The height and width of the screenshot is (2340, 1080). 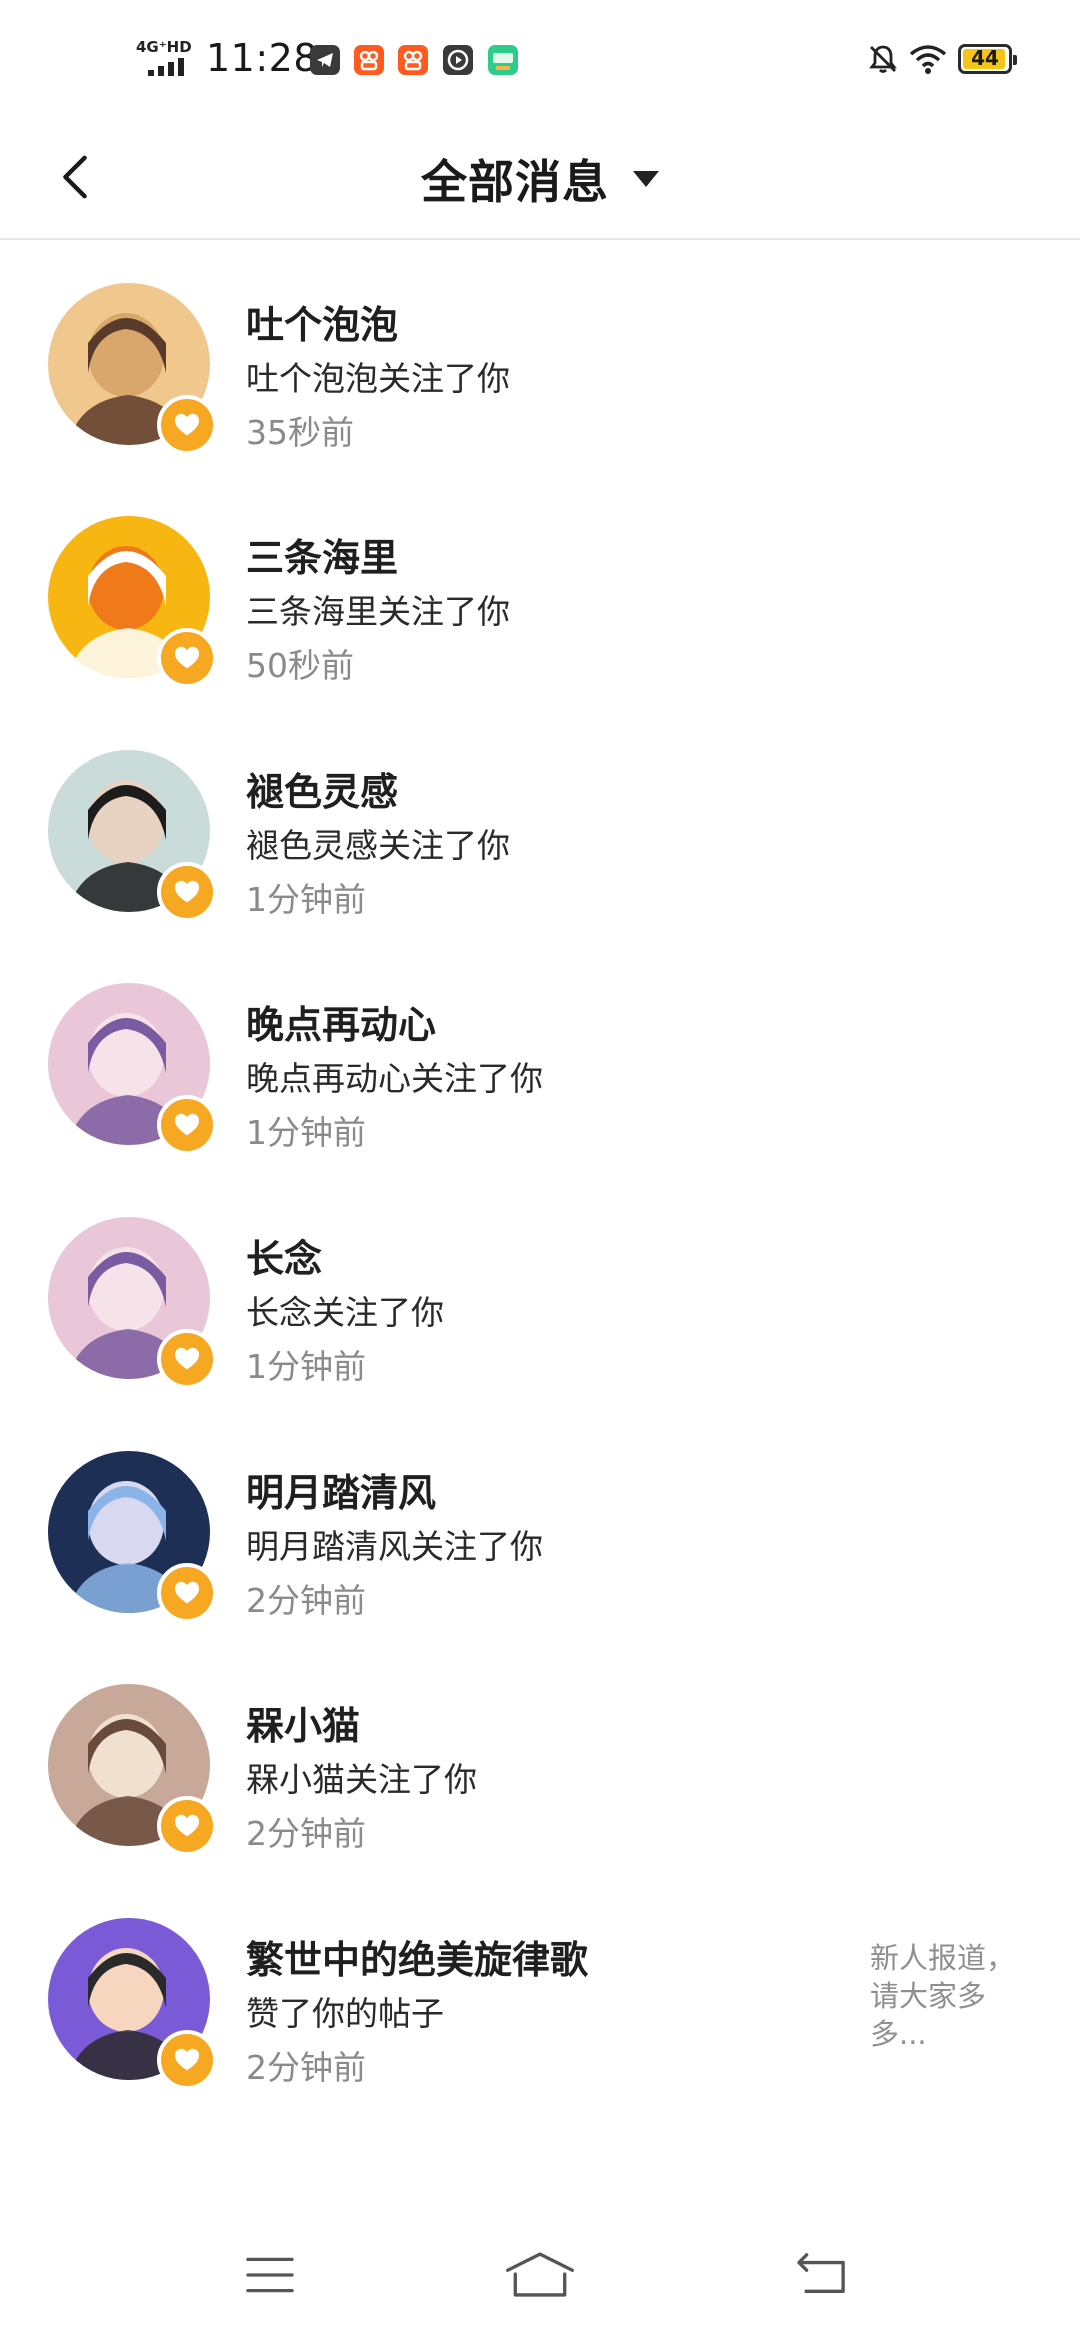 What do you see at coordinates (540, 1283) in the screenshot?
I see `message-item: 长念长念关注了你 1分钟前` at bounding box center [540, 1283].